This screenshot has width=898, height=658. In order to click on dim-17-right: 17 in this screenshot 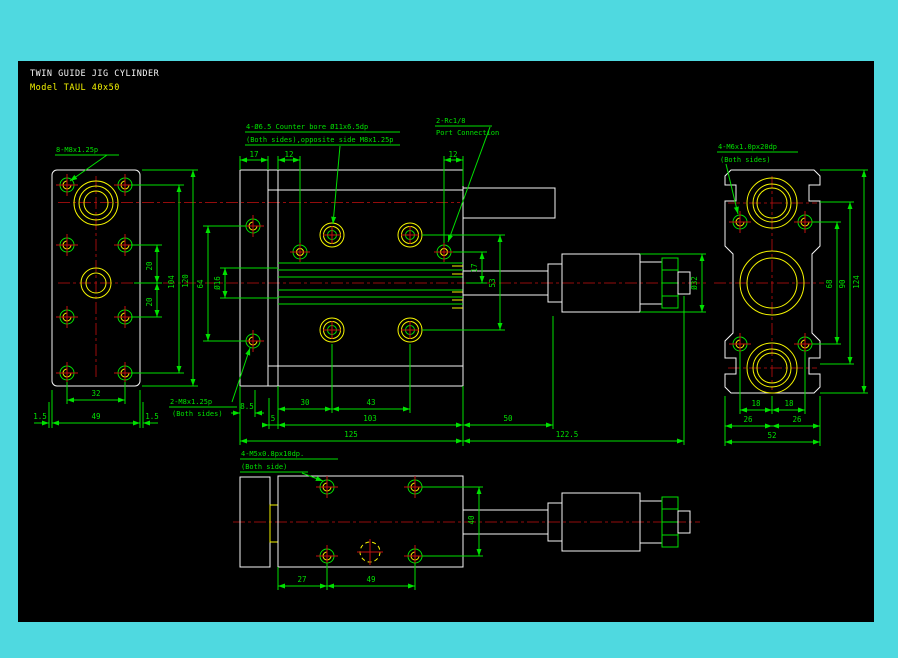, I will do `click(474, 267)`.